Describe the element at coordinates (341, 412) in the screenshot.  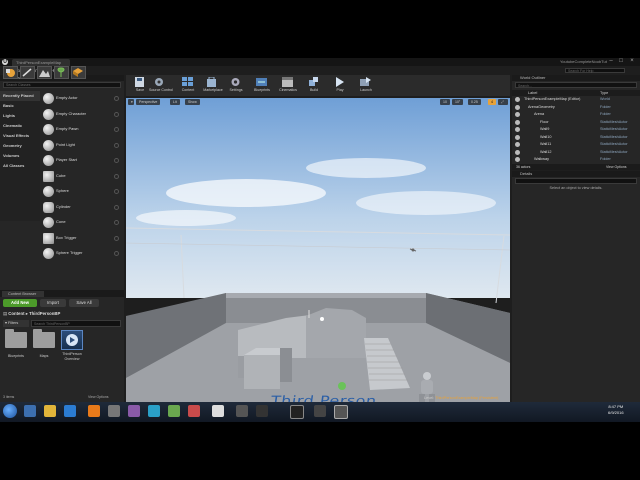
I see `unreal-editor-taskbar-icon` at that location.